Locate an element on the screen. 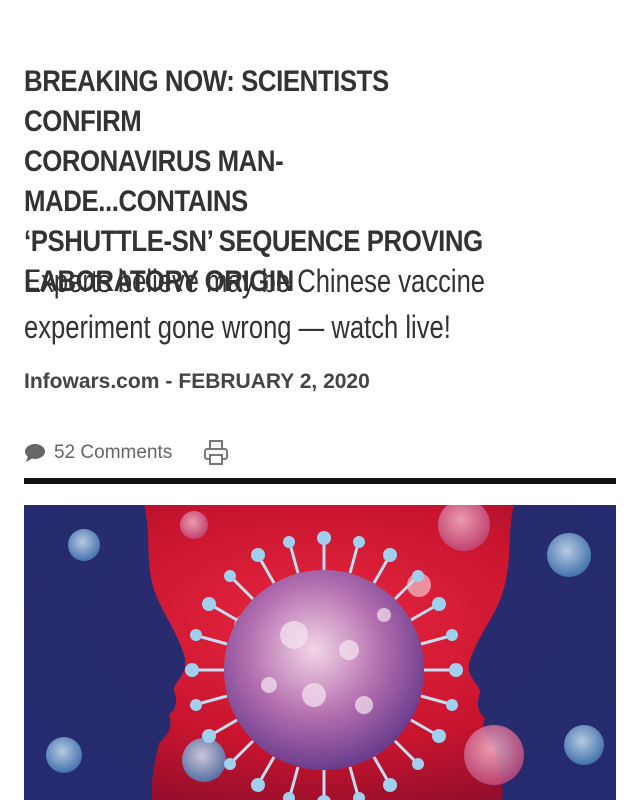 The image size is (640, 800). printer-icon is located at coordinates (216, 452).